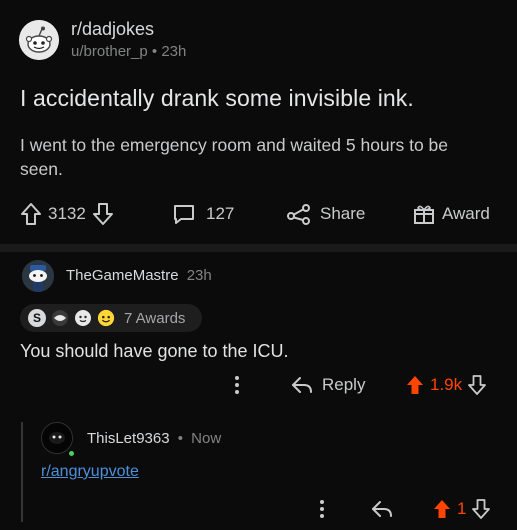 This screenshot has height=530, width=517. I want to click on share-button: Share, so click(328, 214).